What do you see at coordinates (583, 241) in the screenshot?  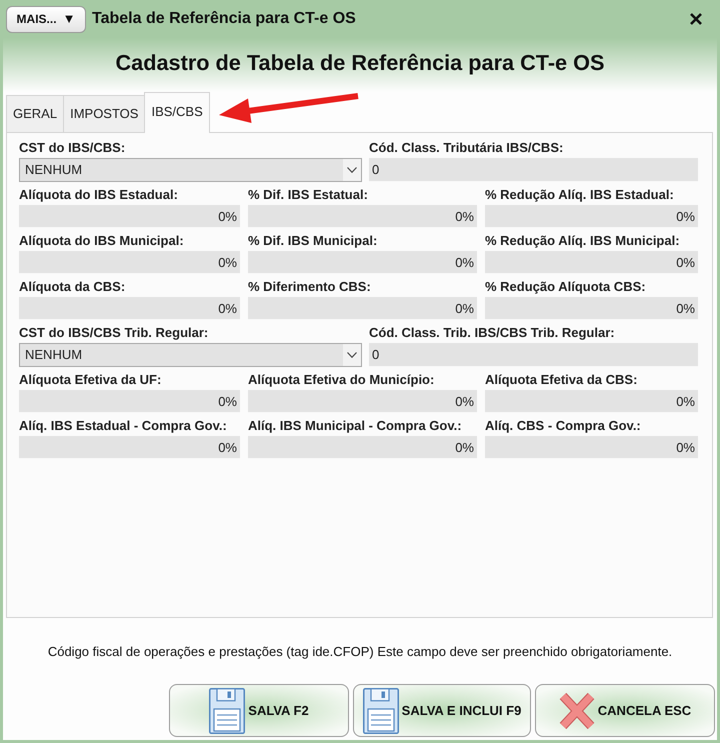 I see `field-label: % Redução Alíq. IBS Municipal:` at bounding box center [583, 241].